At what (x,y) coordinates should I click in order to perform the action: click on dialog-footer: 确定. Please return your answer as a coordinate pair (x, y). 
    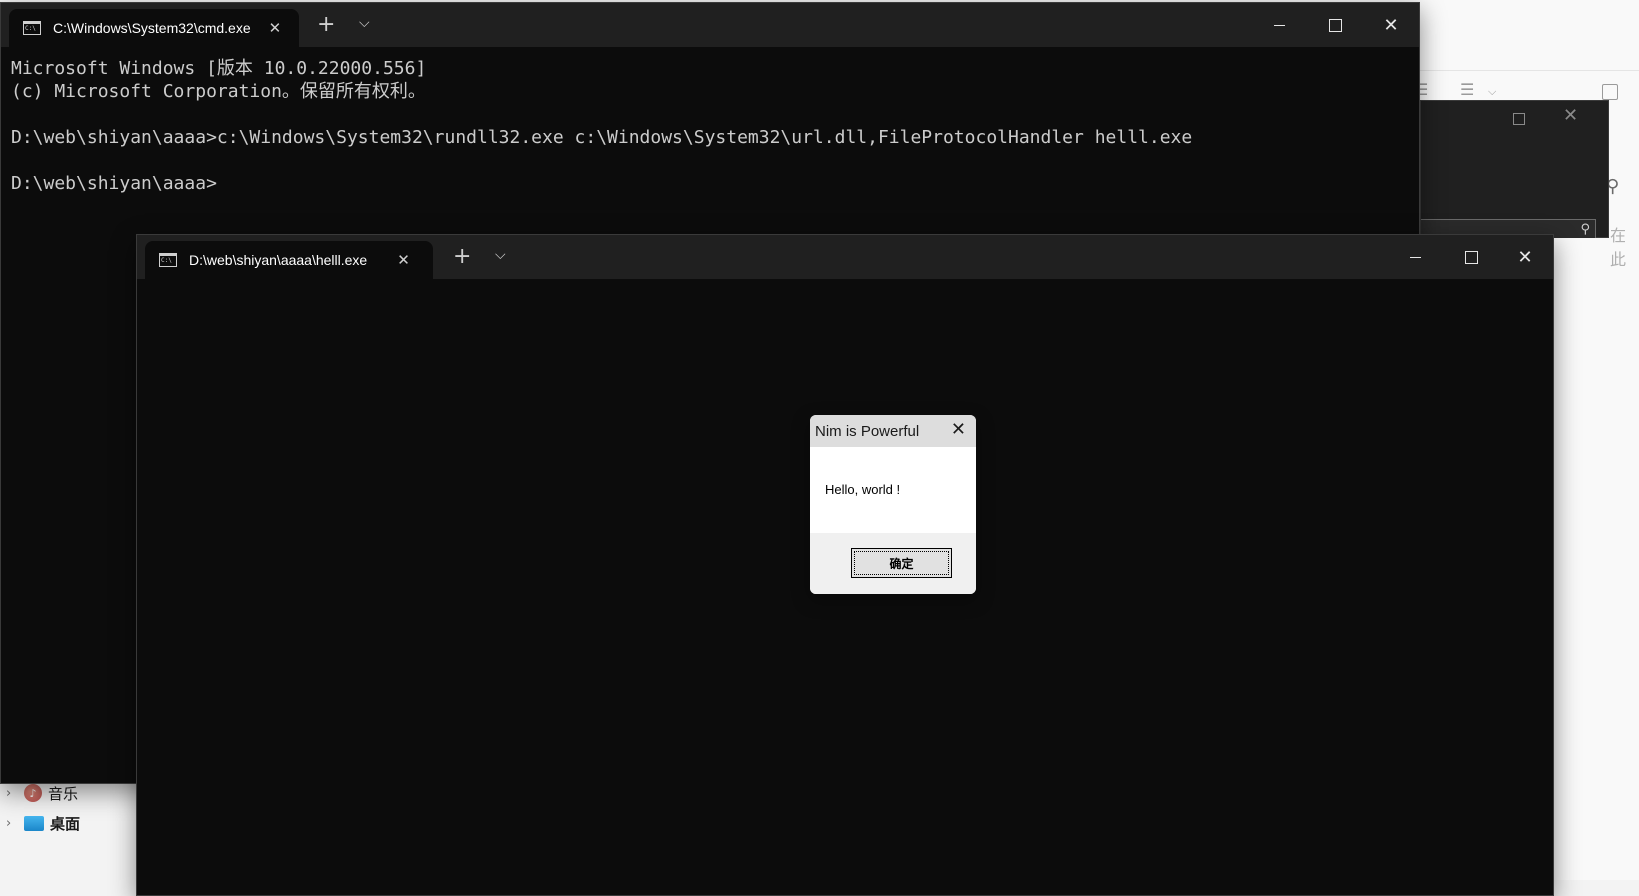
    Looking at the image, I should click on (893, 563).